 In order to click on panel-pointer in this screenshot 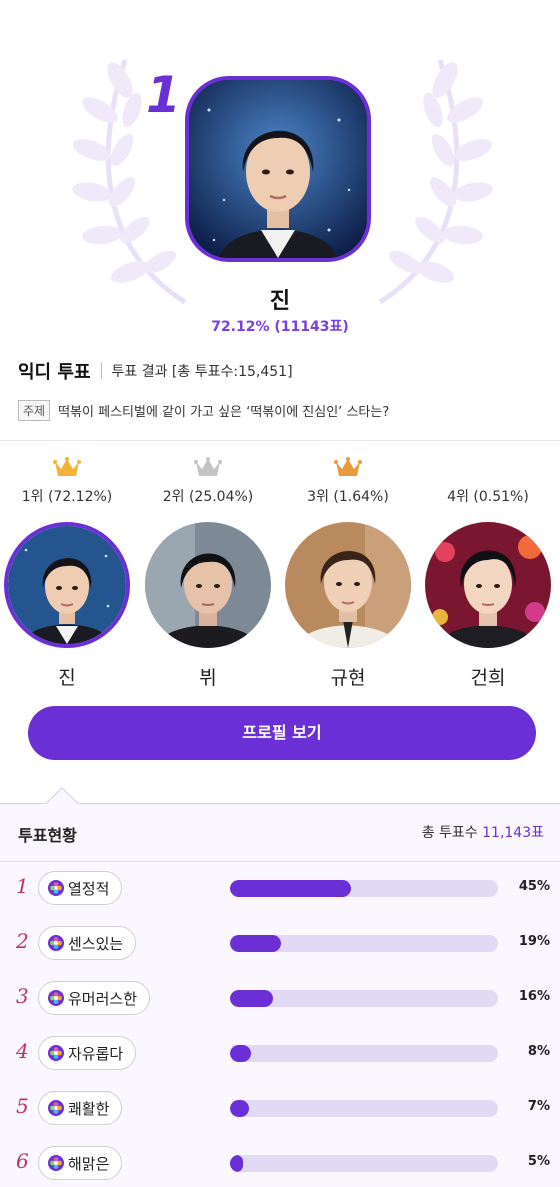, I will do `click(62, 795)`.